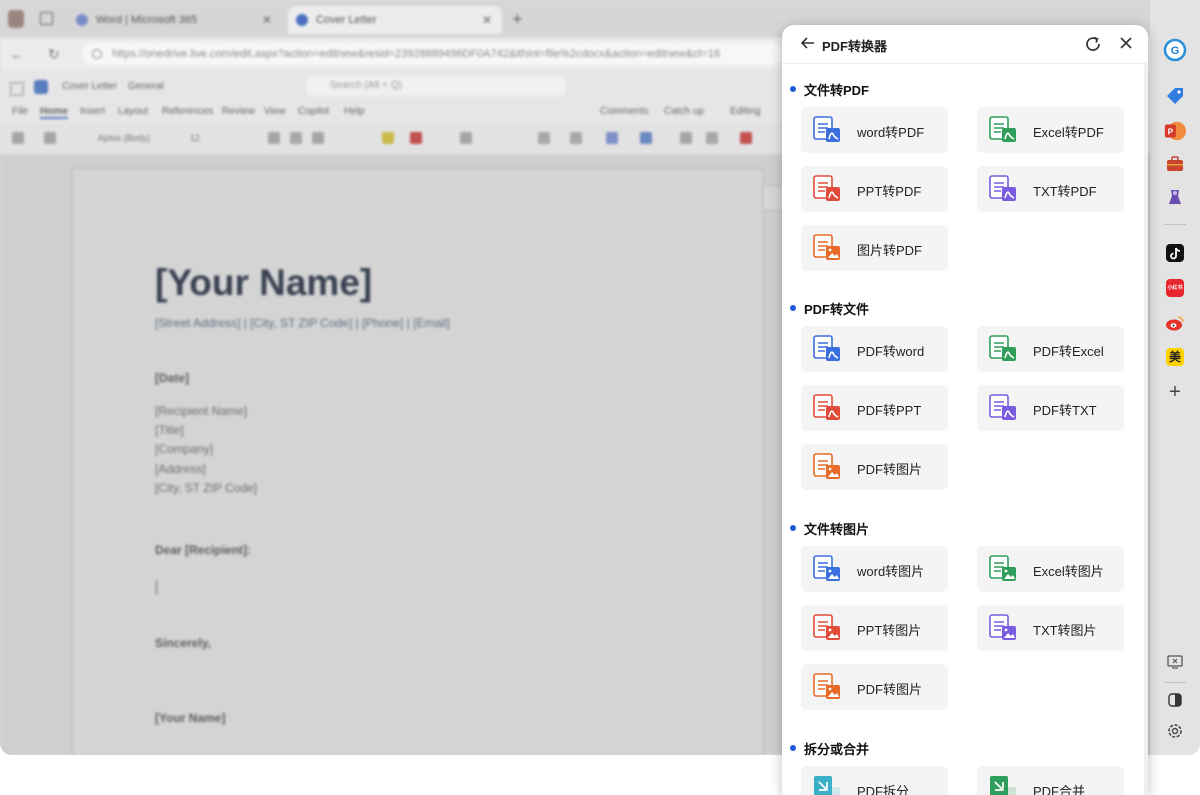  What do you see at coordinates (745, 111) in the screenshot?
I see `editing-button: Editing` at bounding box center [745, 111].